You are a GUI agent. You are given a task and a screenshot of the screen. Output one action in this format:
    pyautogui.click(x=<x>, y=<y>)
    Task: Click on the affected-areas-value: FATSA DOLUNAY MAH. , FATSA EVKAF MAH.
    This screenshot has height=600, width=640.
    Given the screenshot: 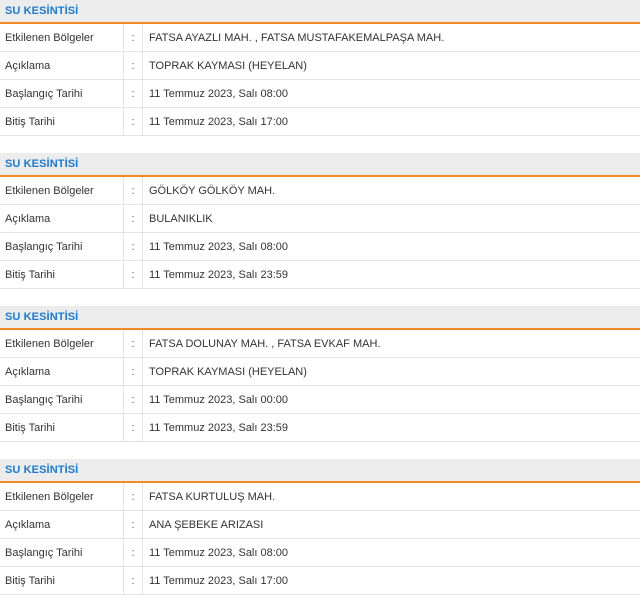 What is the action you would take?
    pyautogui.click(x=265, y=343)
    